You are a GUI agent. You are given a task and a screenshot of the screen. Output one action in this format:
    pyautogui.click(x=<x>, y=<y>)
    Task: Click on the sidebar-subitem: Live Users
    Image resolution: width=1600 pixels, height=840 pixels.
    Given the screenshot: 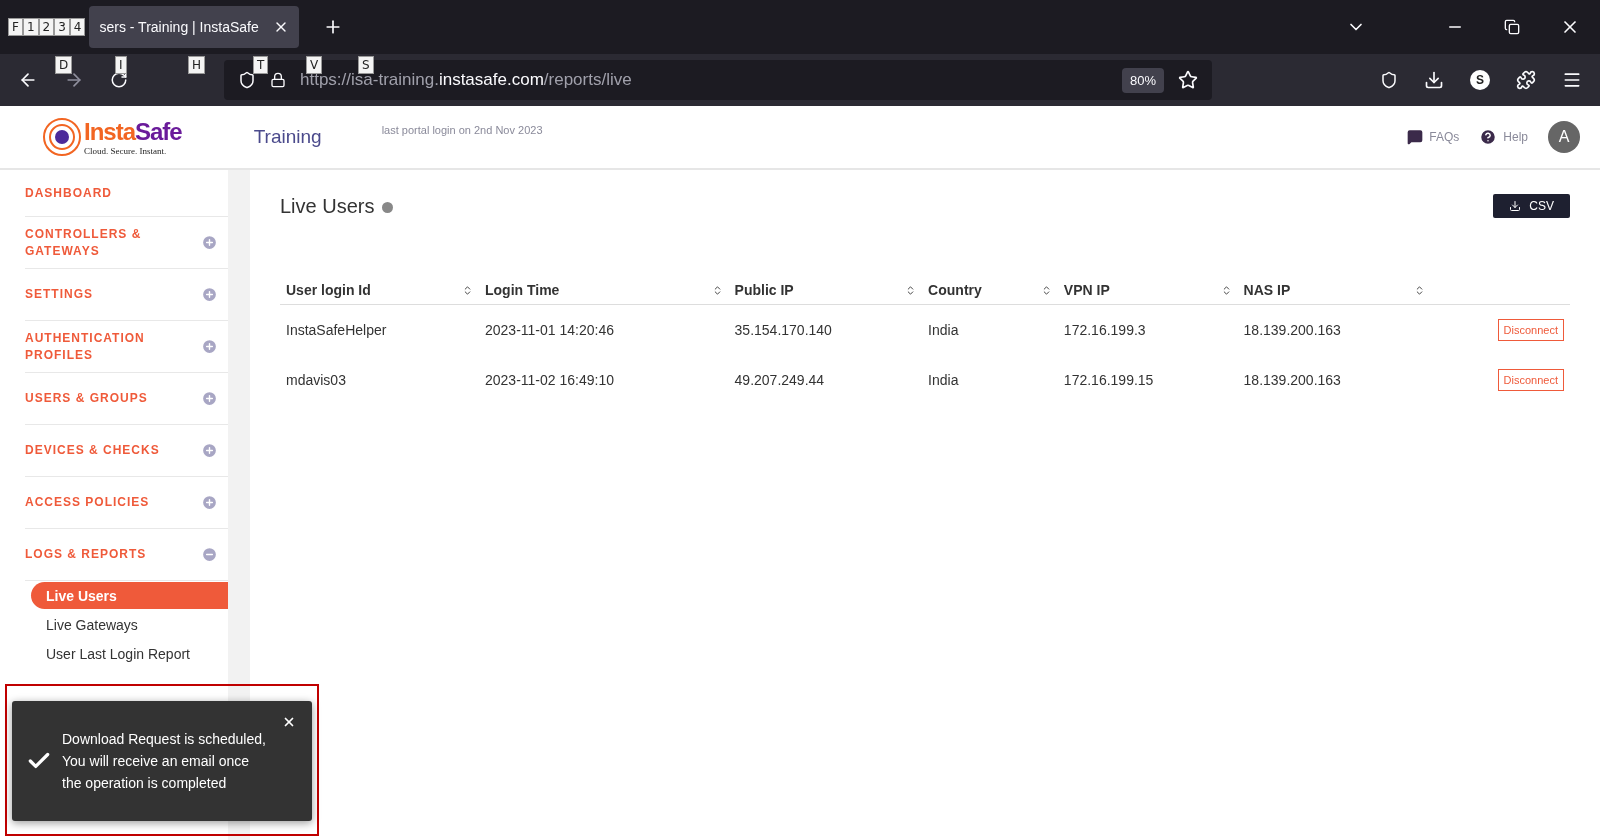 What is the action you would take?
    pyautogui.click(x=129, y=595)
    